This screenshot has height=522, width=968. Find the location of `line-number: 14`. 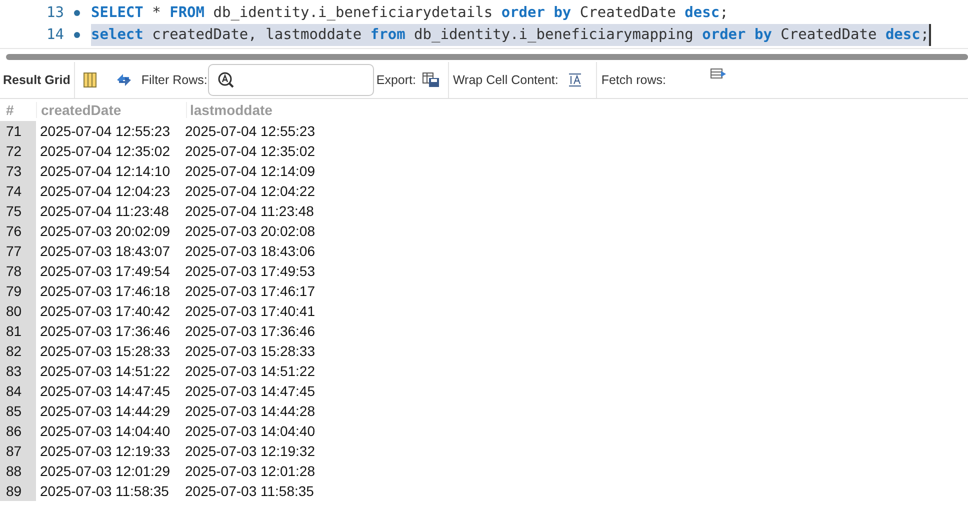

line-number: 14 is located at coordinates (55, 35).